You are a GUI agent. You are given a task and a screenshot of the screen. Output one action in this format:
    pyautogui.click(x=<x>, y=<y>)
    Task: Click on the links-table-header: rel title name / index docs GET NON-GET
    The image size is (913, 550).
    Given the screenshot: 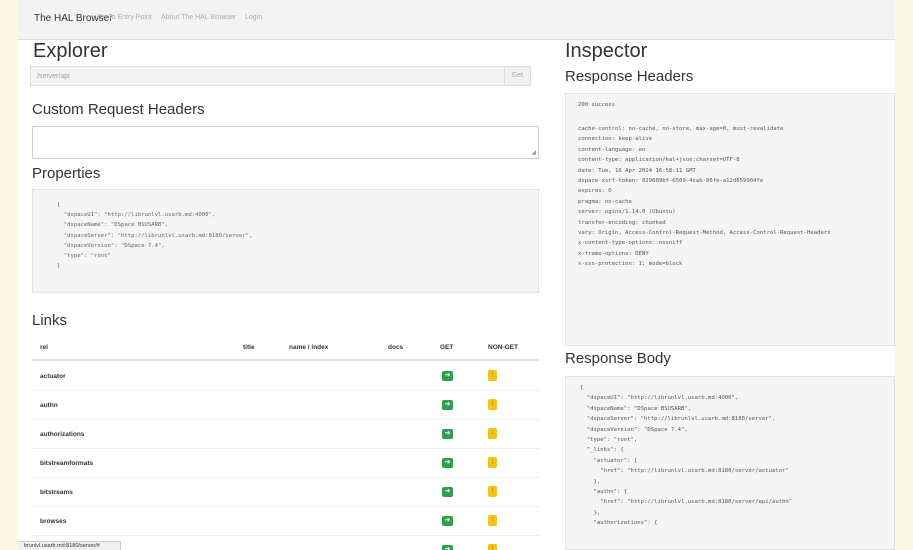 What is the action you would take?
    pyautogui.click(x=285, y=349)
    